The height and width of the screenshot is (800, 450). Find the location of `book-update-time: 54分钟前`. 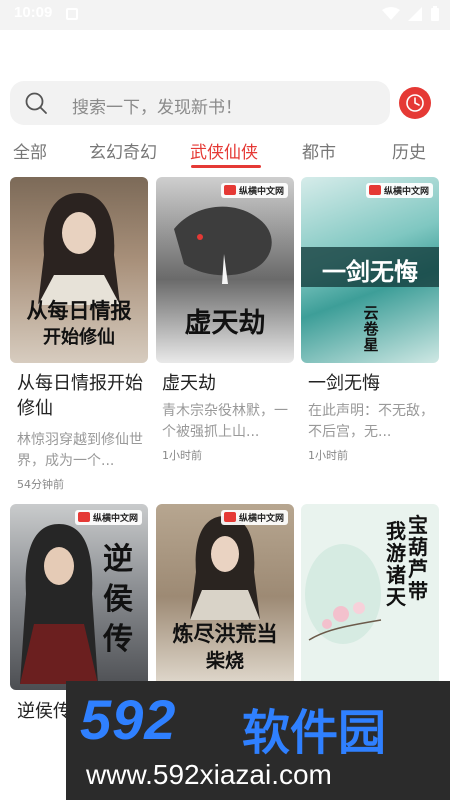

book-update-time: 54分钟前 is located at coordinates (40, 484).